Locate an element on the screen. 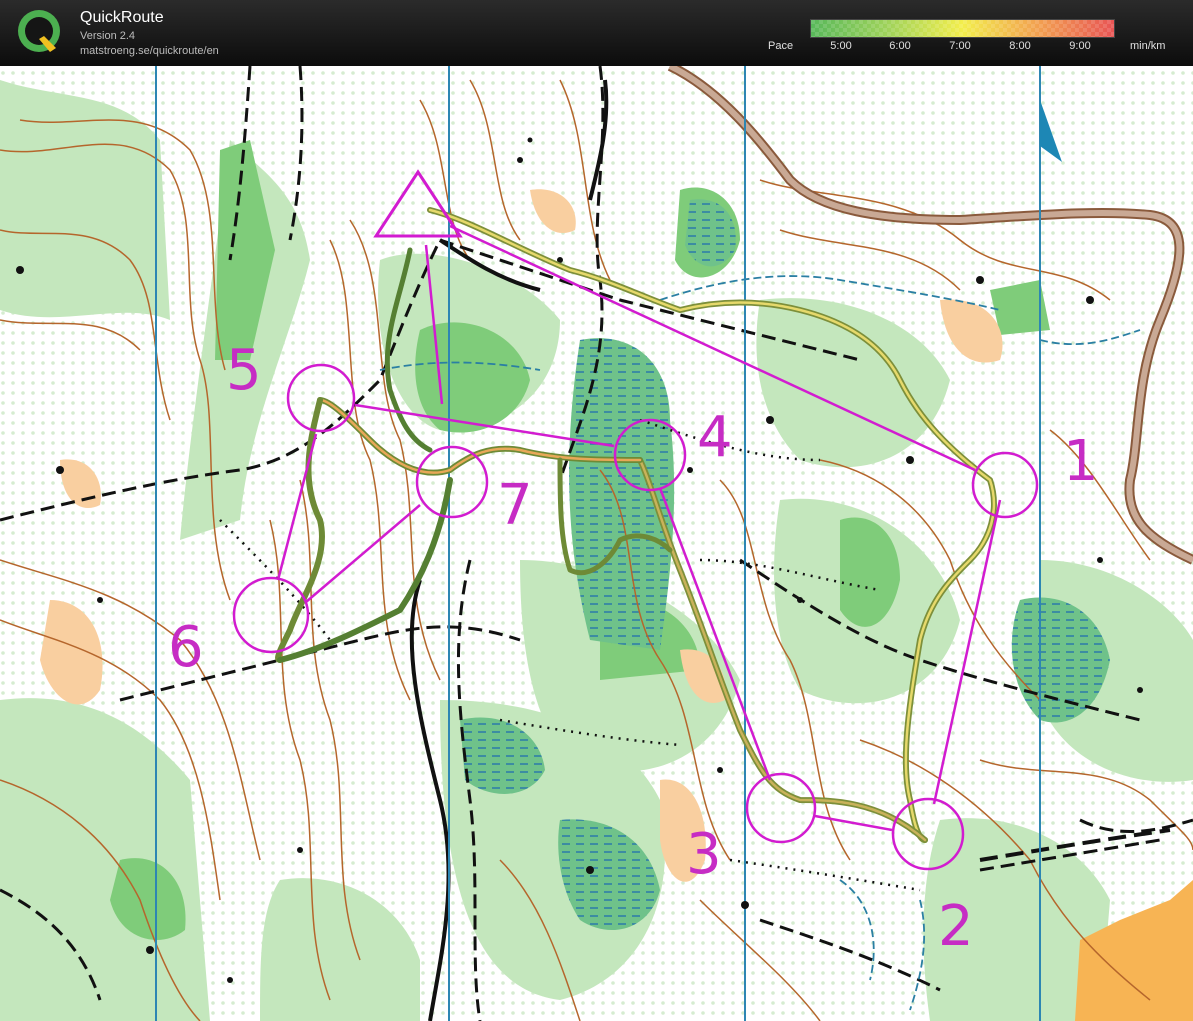 The image size is (1193, 1021). control-number-1: 1 is located at coordinates (1081, 461).